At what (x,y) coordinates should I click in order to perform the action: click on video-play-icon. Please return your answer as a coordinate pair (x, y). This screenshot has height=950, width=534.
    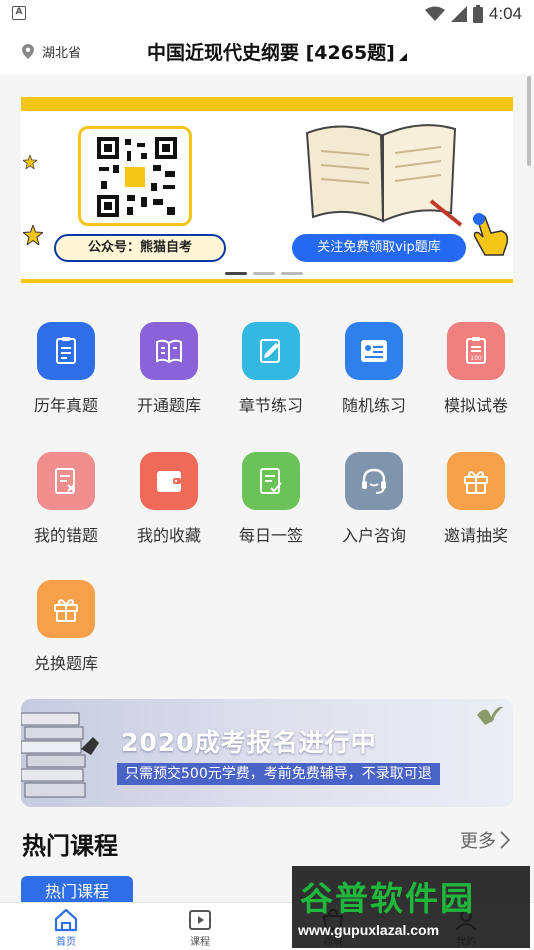
    Looking at the image, I should click on (200, 920).